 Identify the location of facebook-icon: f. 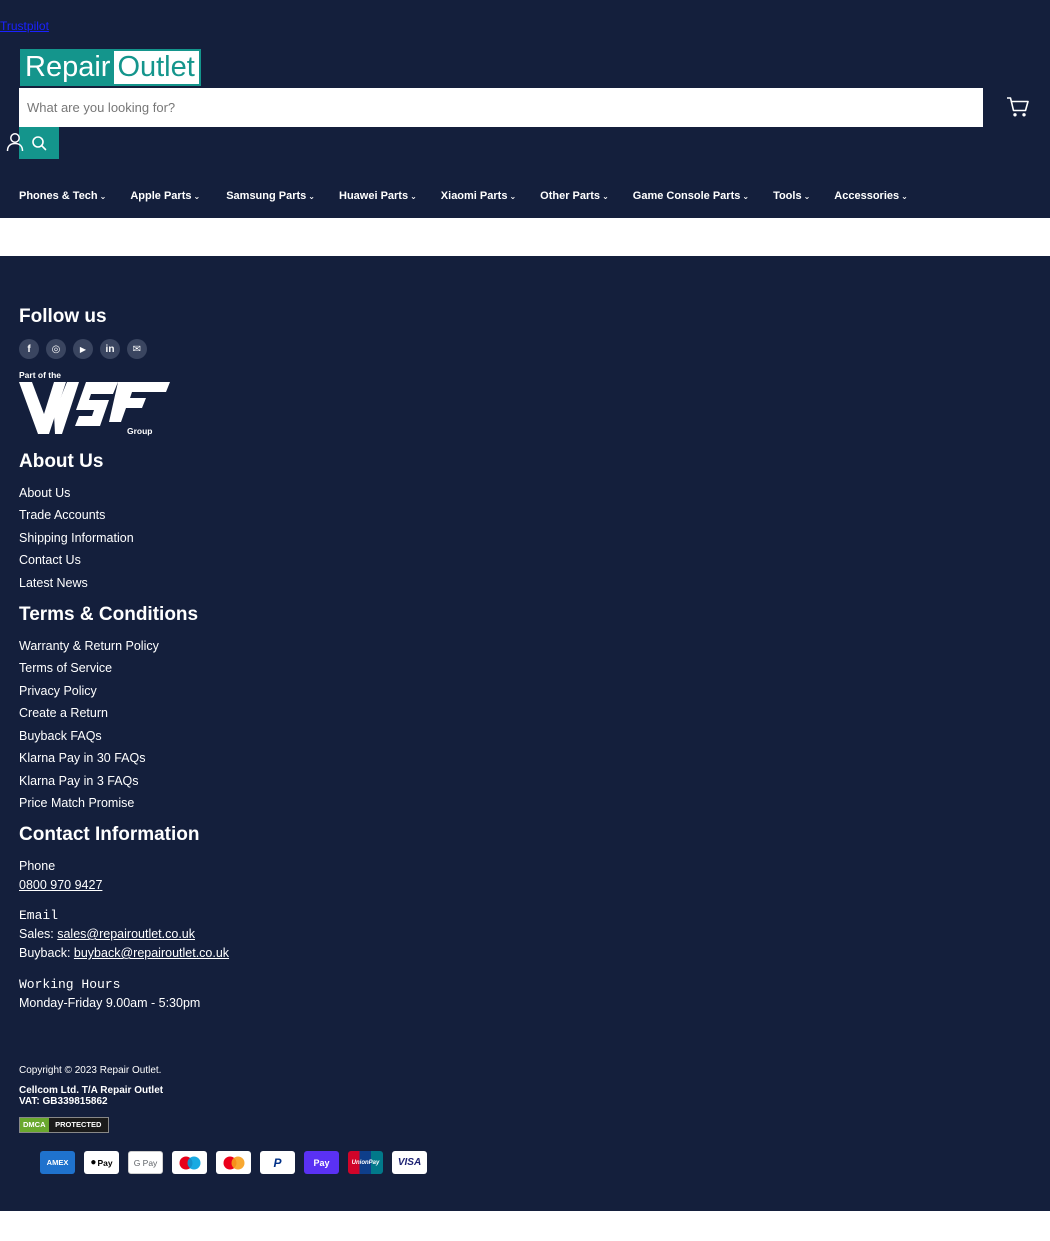
(29, 349).